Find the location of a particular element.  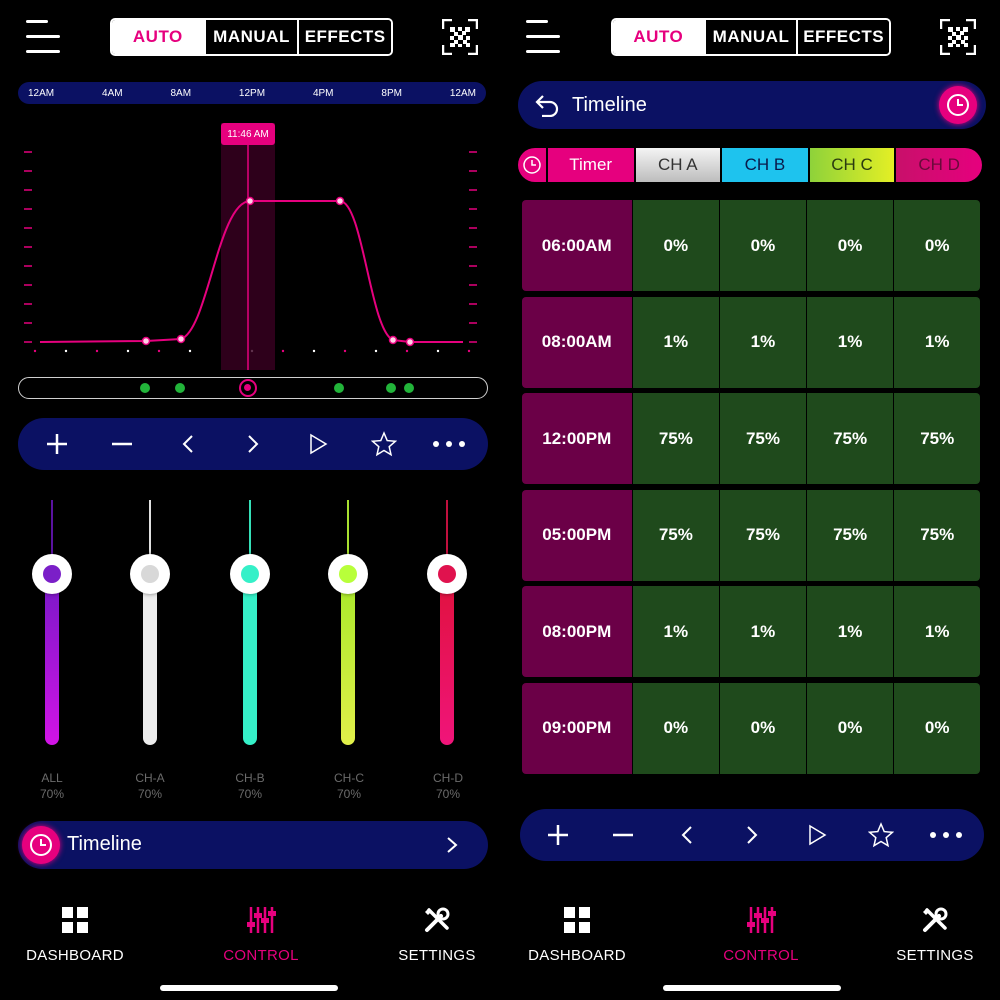

row-time: 08:00PM is located at coordinates (577, 631).